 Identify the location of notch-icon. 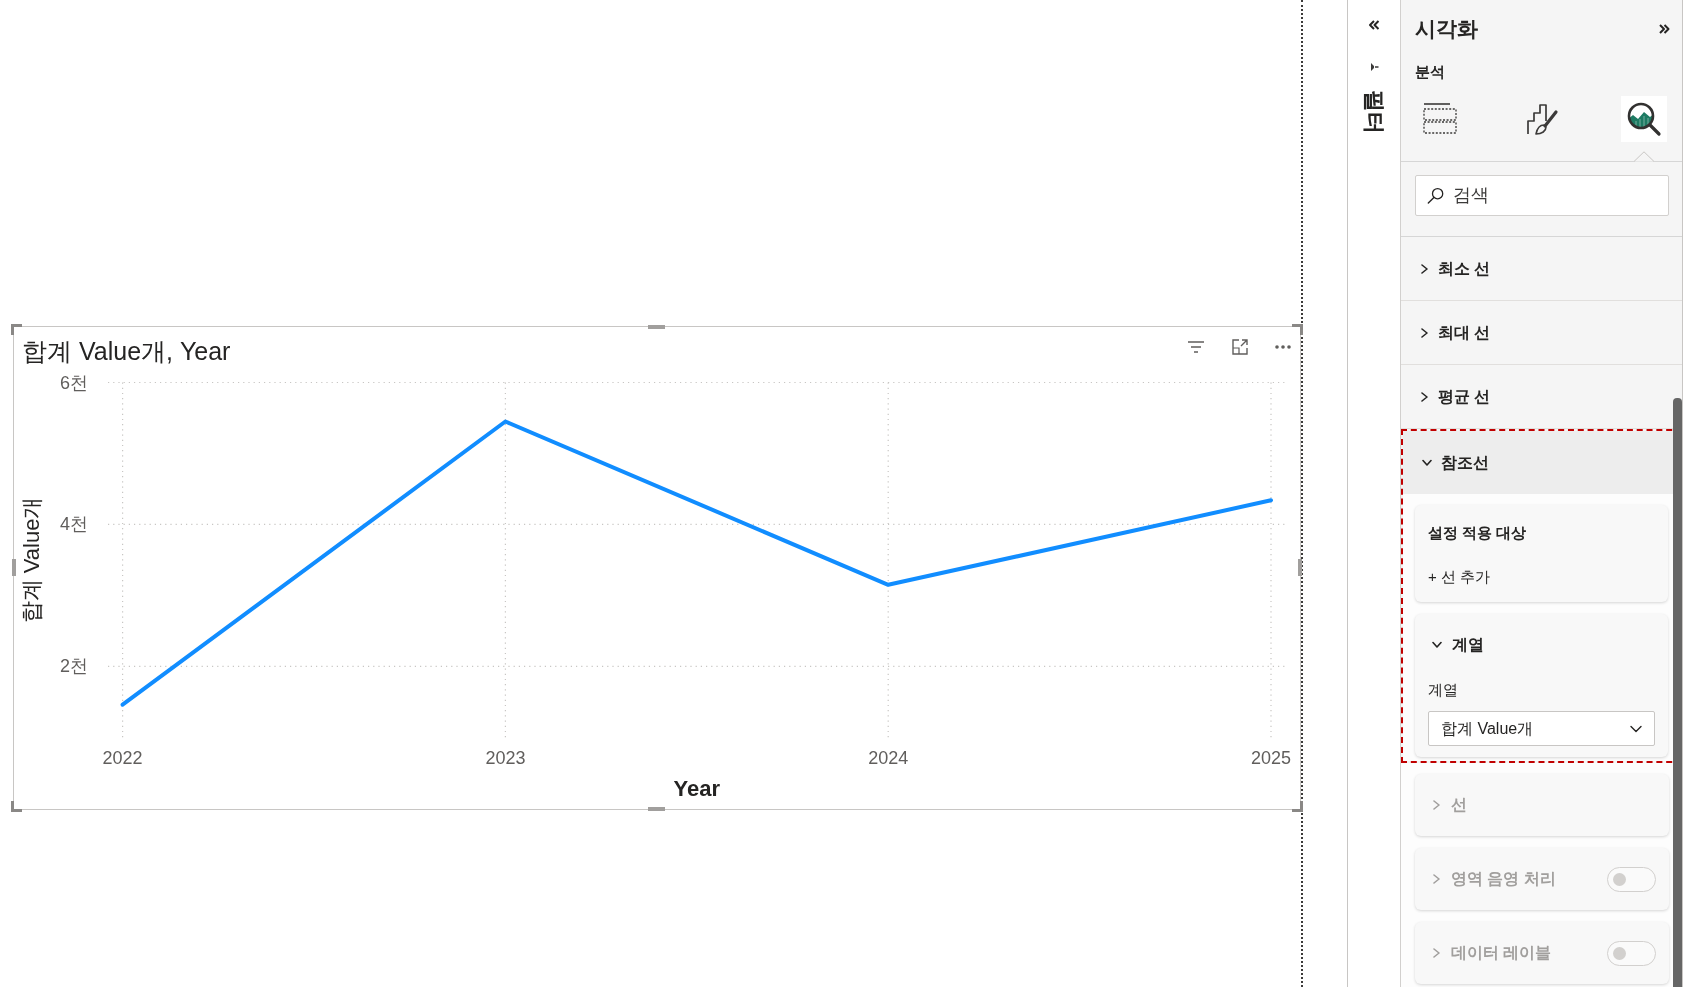
(1644, 156).